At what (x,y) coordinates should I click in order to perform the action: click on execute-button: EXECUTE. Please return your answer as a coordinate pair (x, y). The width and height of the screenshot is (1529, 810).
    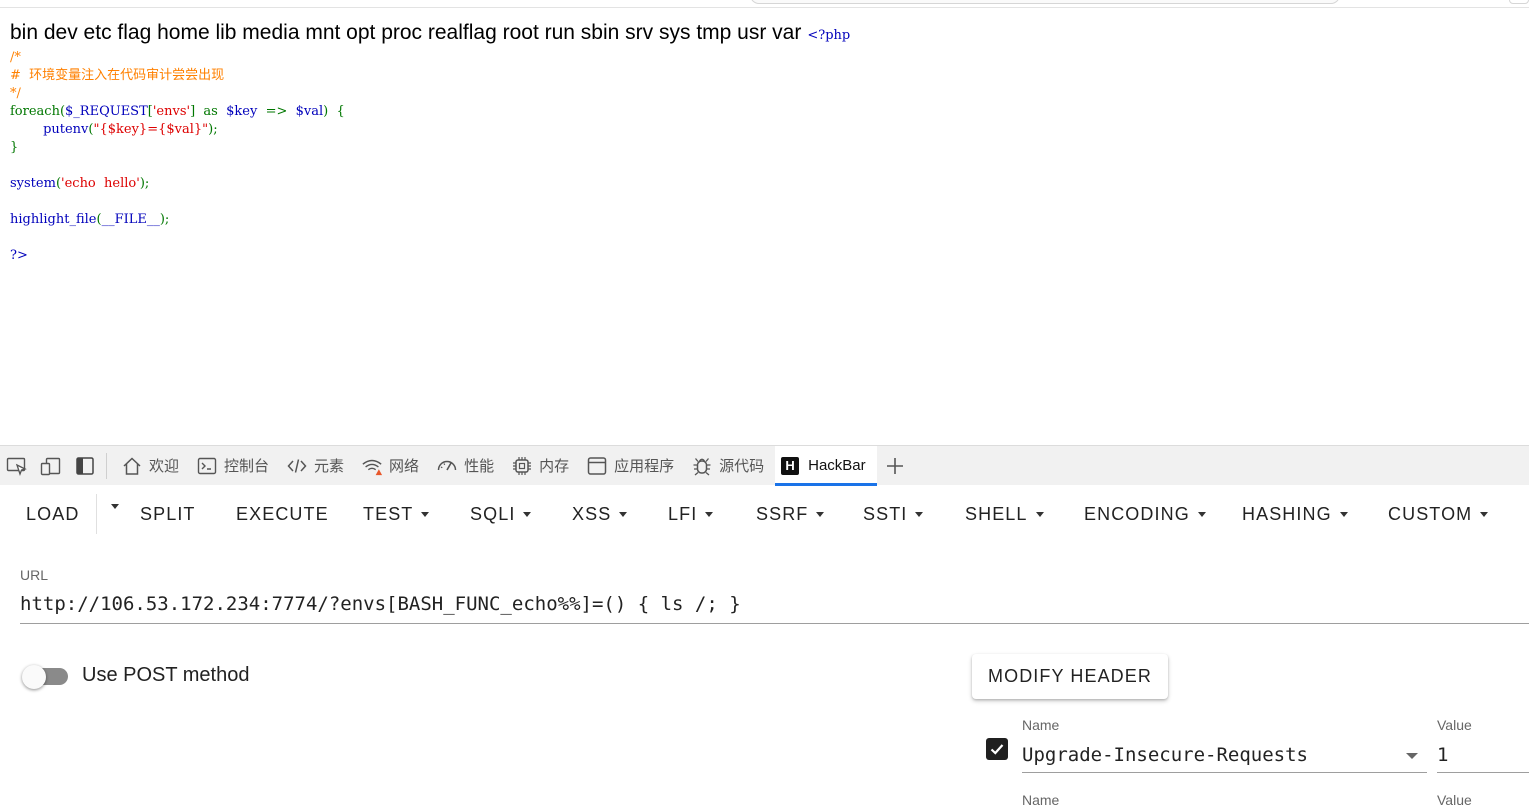
    Looking at the image, I should click on (282, 514).